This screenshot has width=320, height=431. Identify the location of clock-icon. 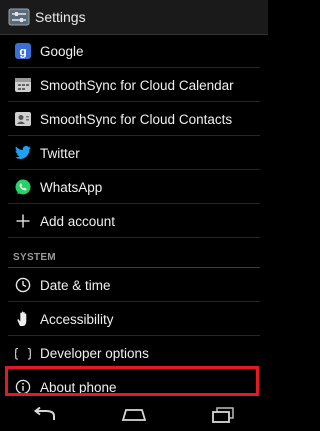
(23, 285).